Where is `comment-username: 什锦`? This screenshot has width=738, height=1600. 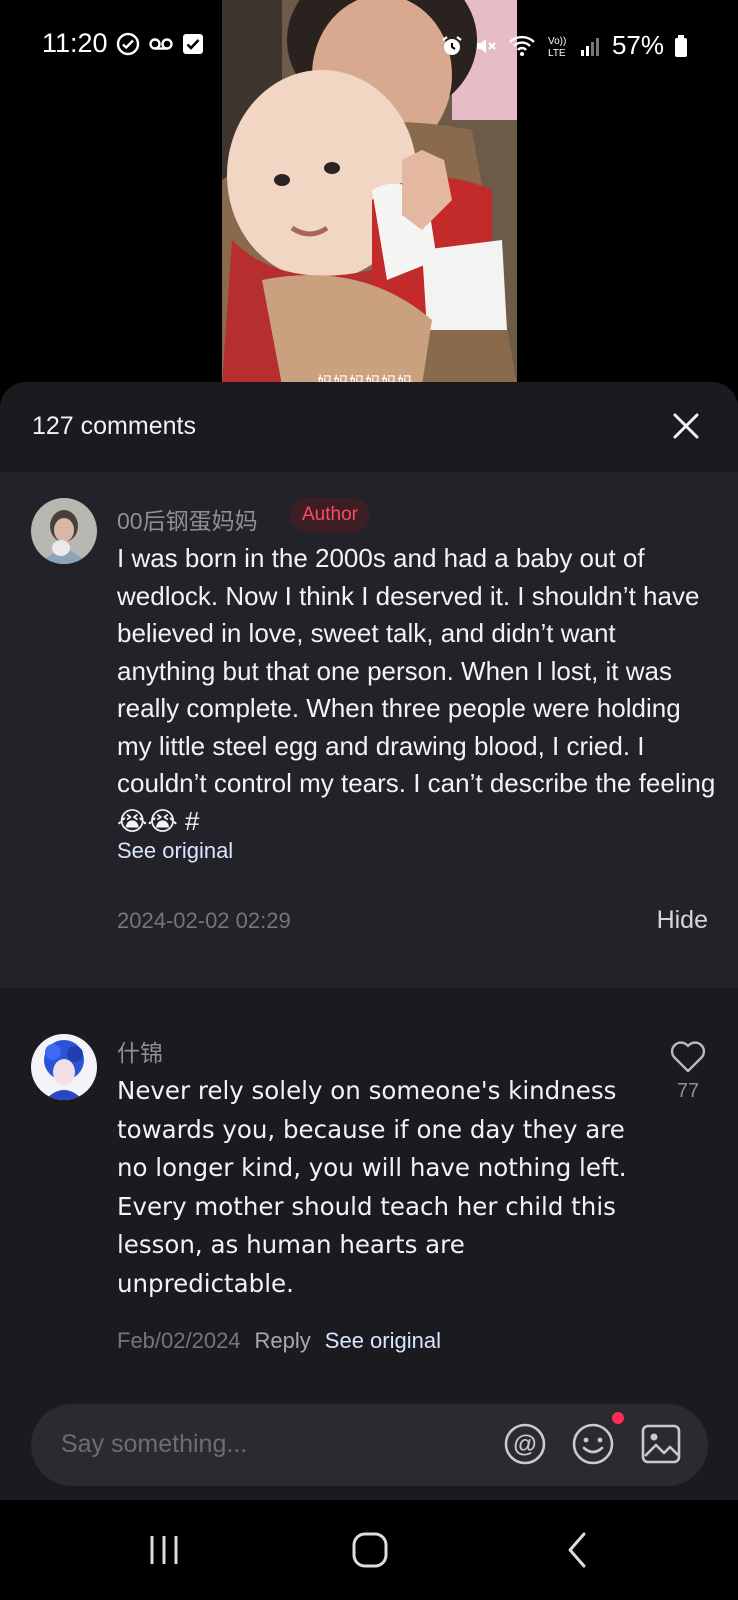 comment-username: 什锦 is located at coordinates (140, 1051).